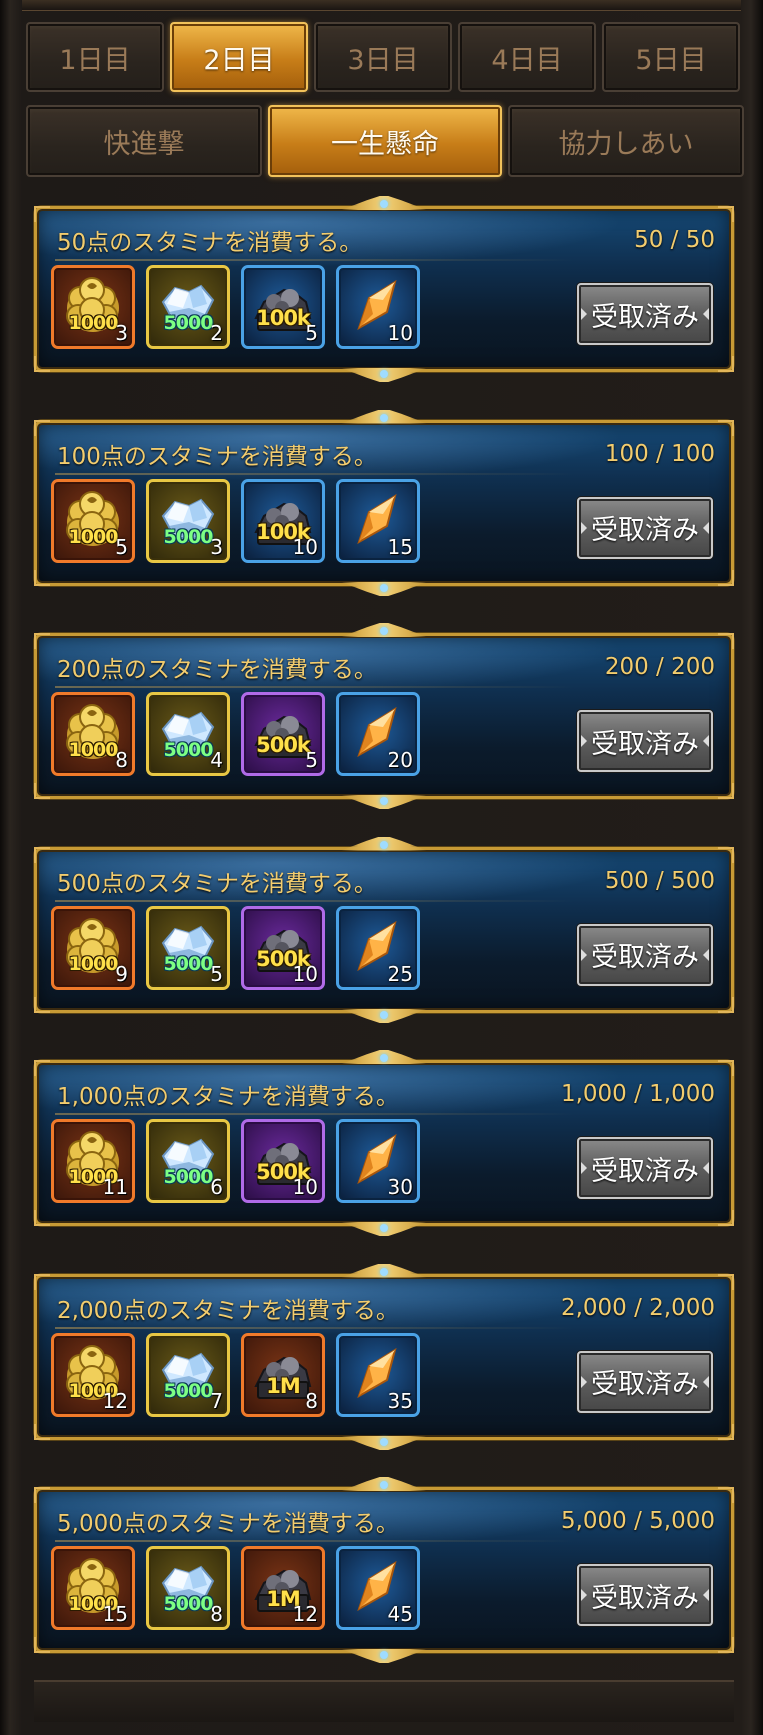 This screenshot has height=1735, width=763. Describe the element at coordinates (378, 1374) in the screenshot. I see `reward-item-crystal: 35` at that location.